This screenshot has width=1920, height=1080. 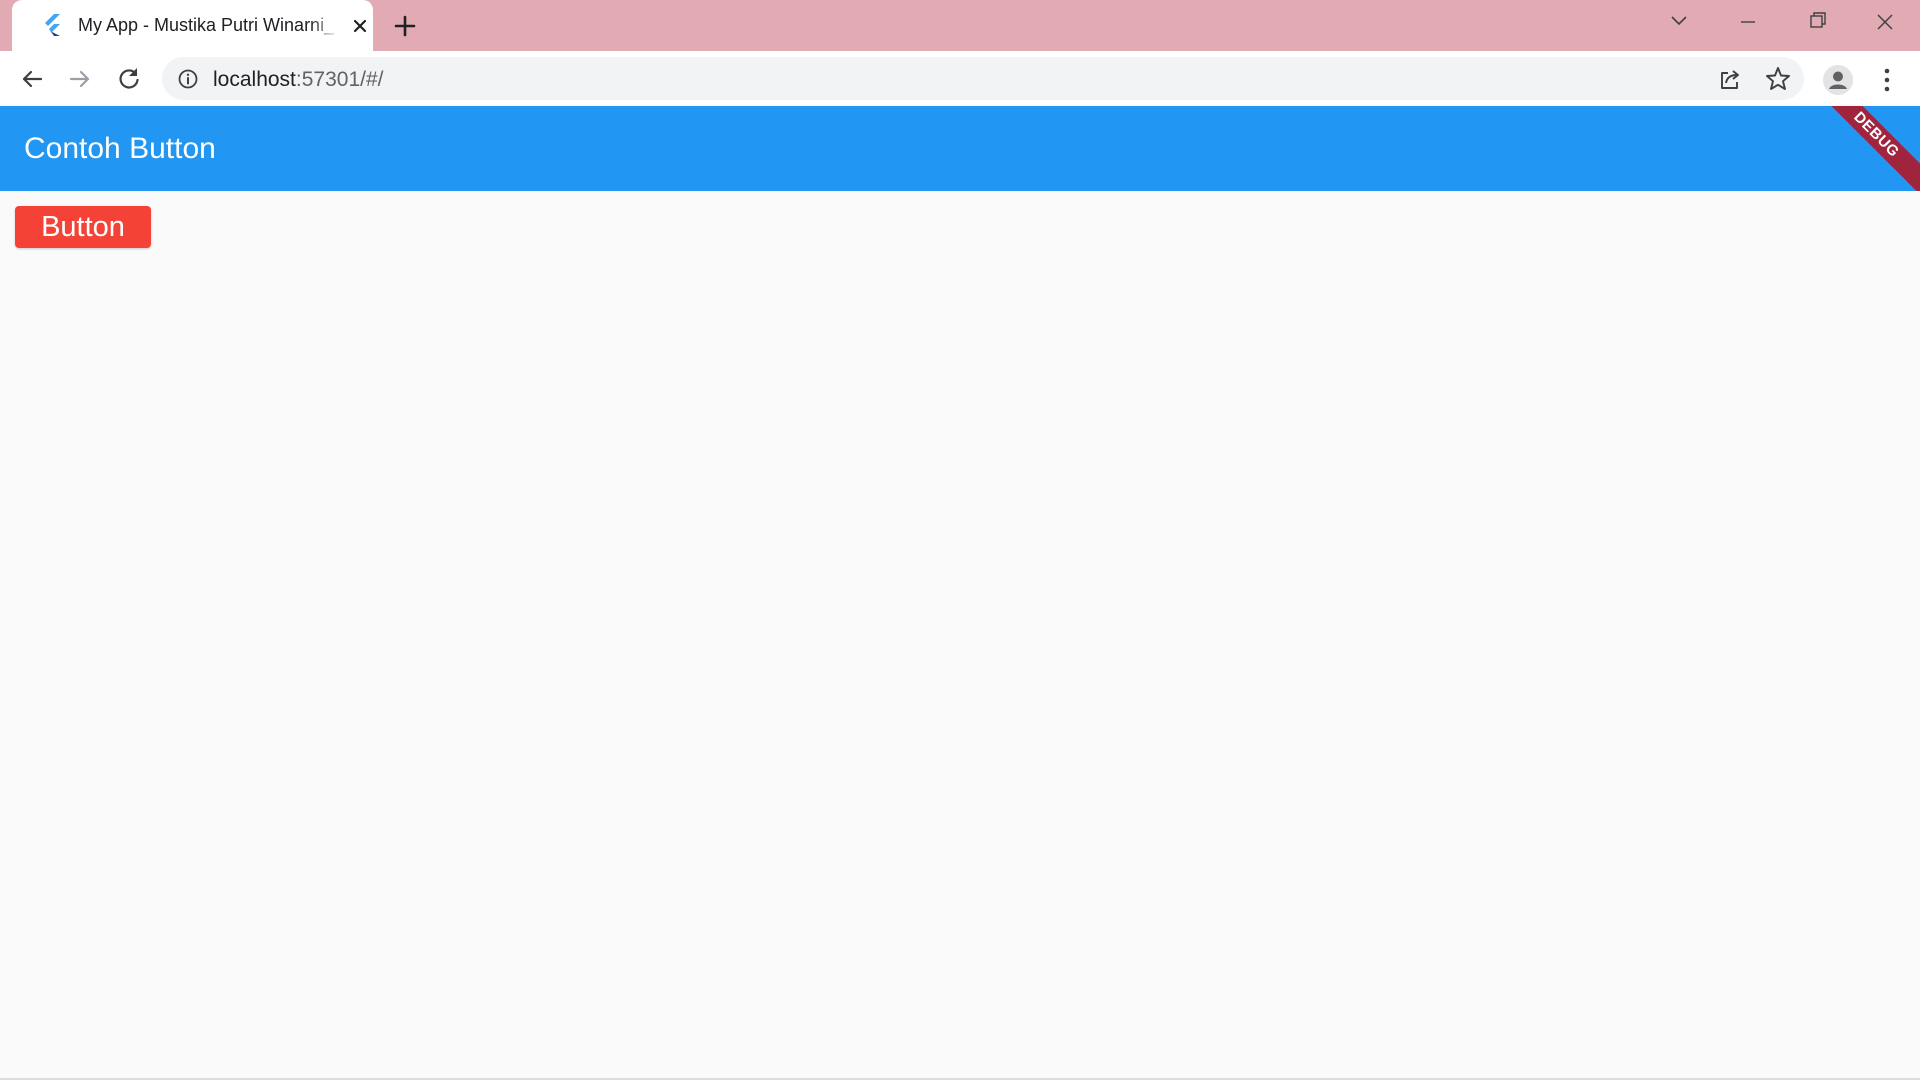 I want to click on info-icon, so click(x=188, y=79).